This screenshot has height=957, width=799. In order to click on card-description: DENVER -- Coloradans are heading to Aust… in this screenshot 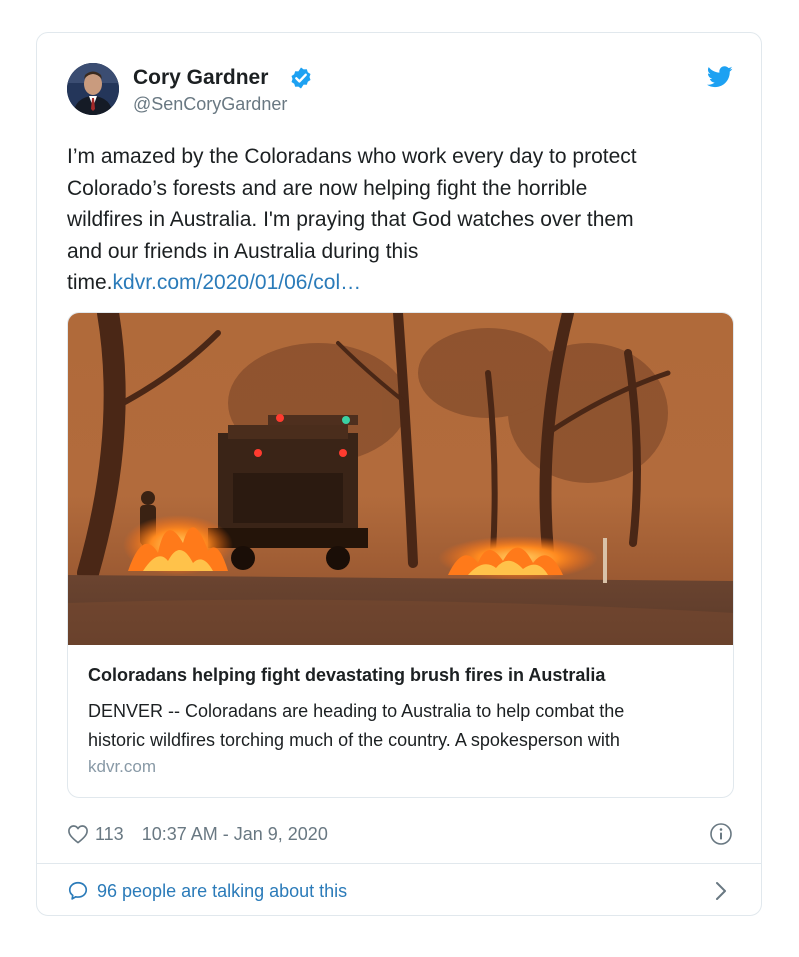, I will do `click(403, 726)`.